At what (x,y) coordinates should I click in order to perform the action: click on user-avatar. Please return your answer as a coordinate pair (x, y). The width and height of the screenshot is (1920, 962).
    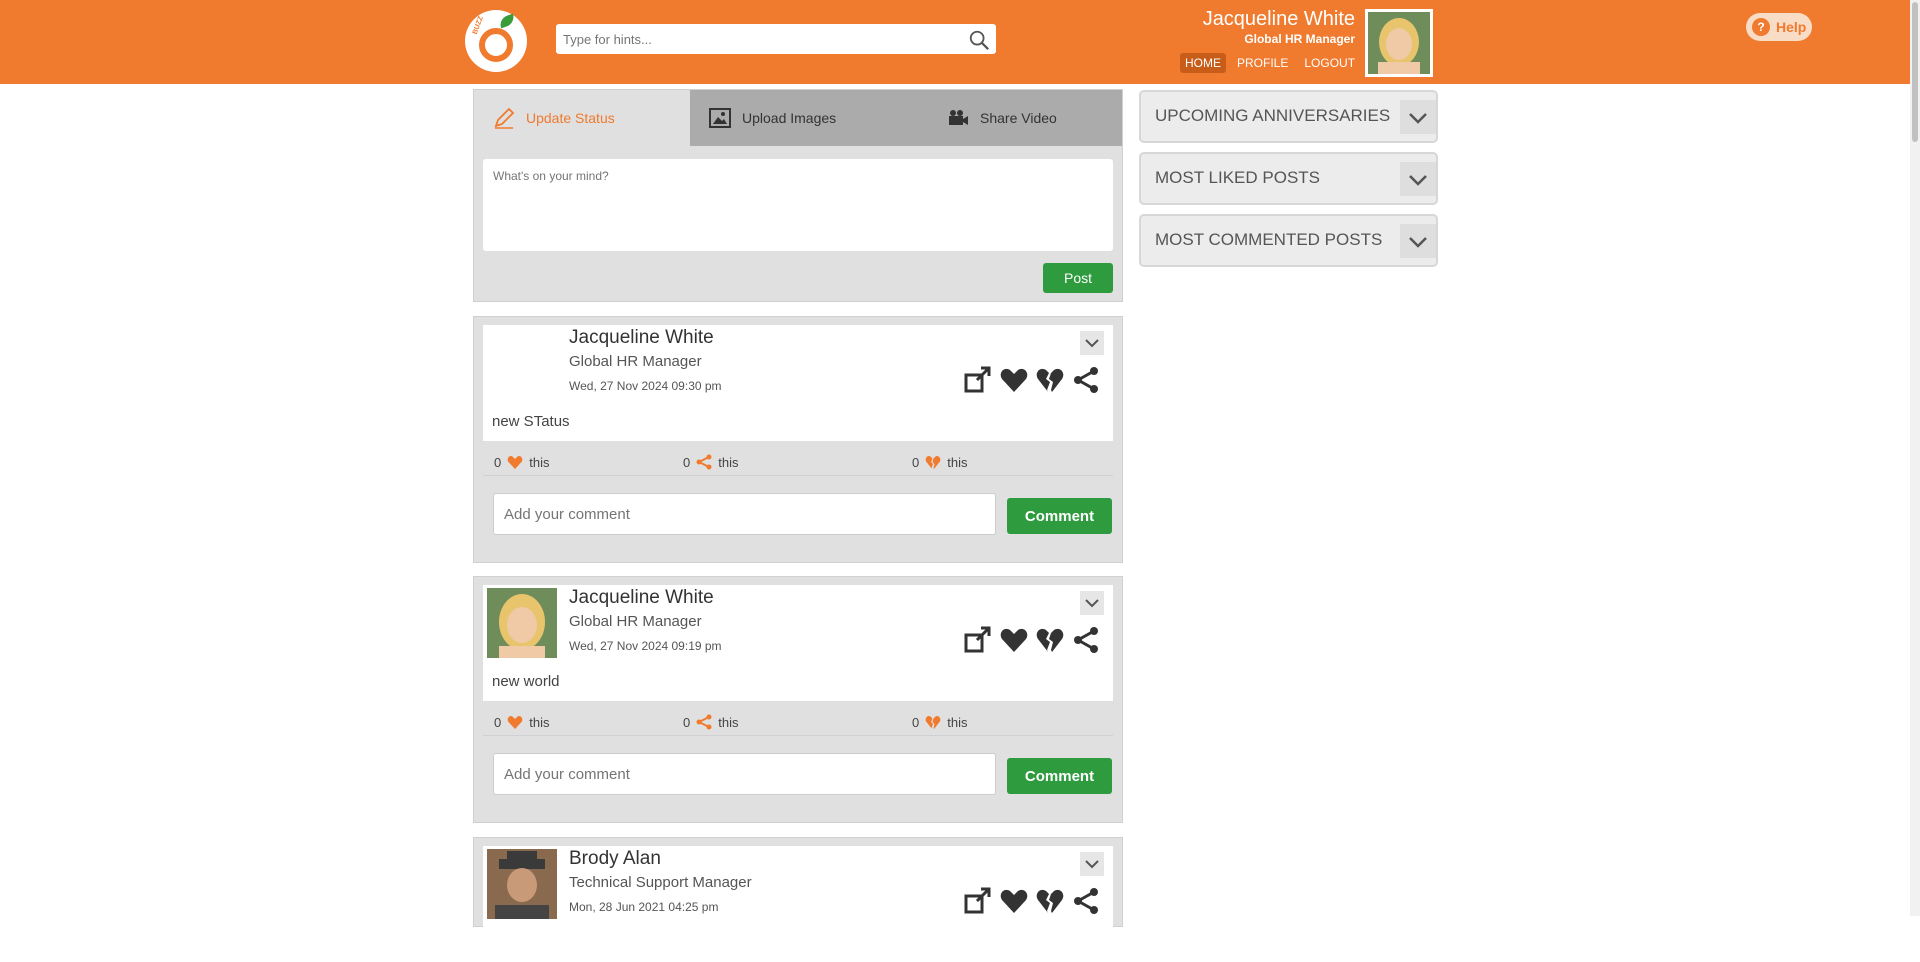
    Looking at the image, I should click on (1399, 43).